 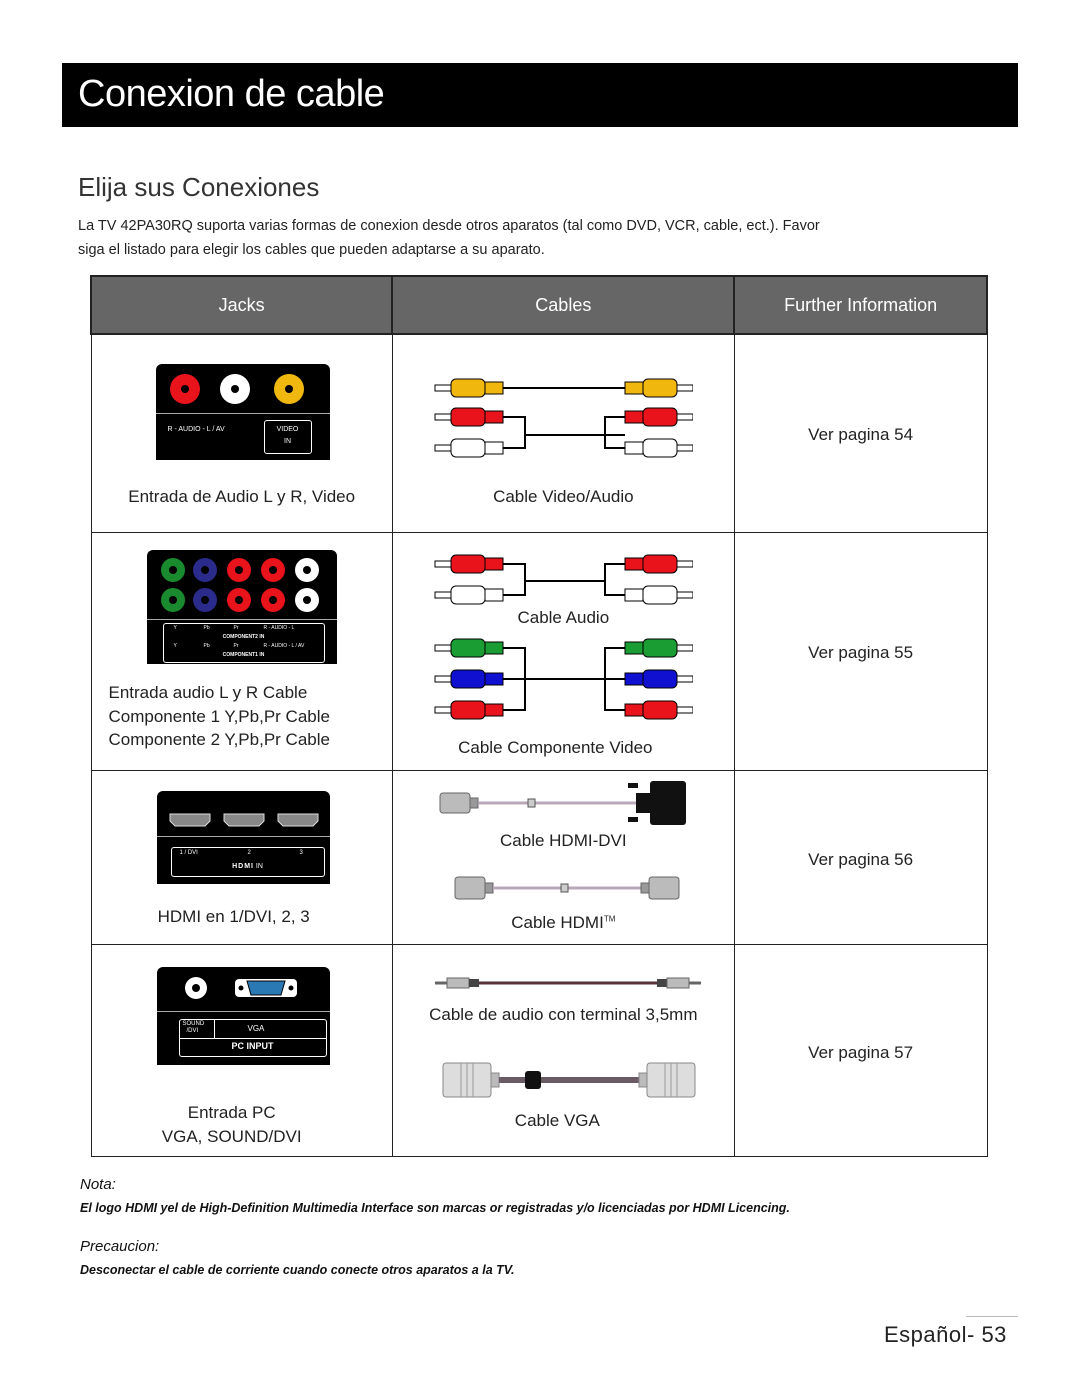 What do you see at coordinates (992, 1316) in the screenshot?
I see `footer-divider` at bounding box center [992, 1316].